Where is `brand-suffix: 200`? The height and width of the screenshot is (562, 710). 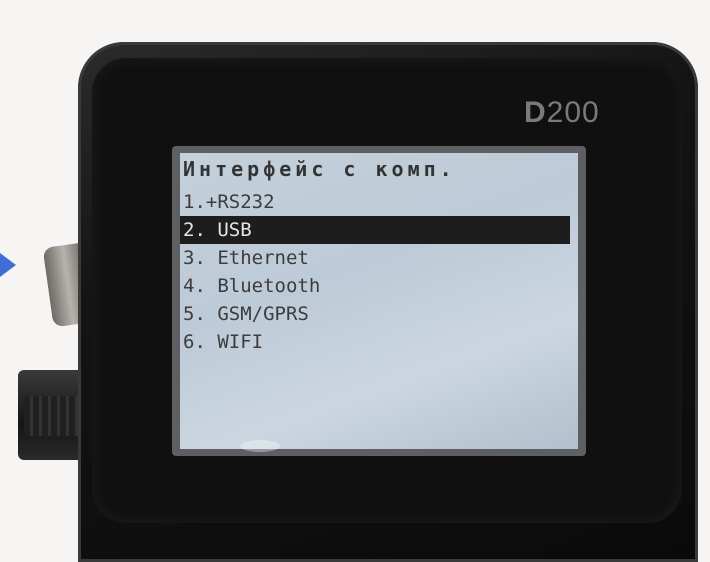
brand-suffix: 200 is located at coordinates (573, 112).